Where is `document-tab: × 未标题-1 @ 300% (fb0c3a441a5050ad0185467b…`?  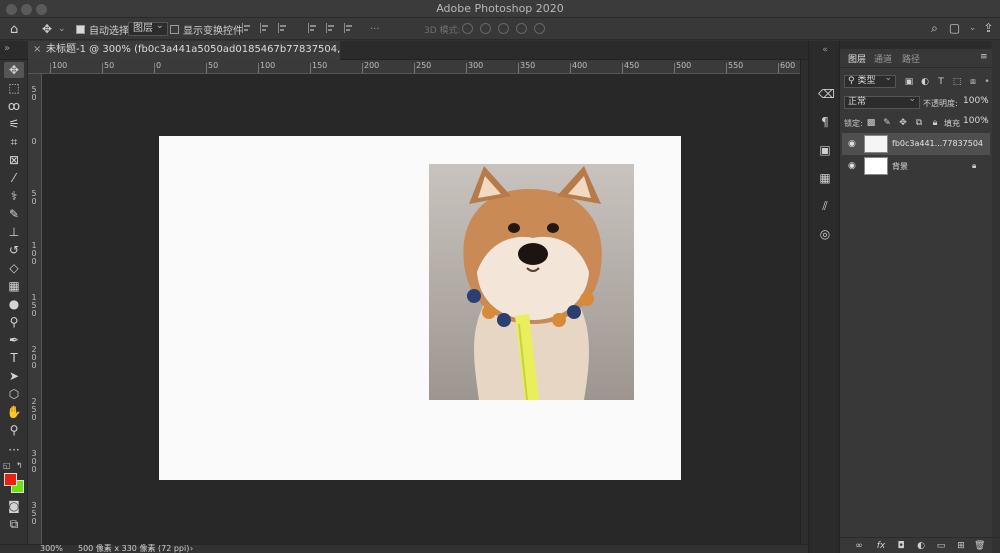 document-tab: × 未标题-1 @ 300% (fb0c3a441a5050ad0185467b… is located at coordinates (184, 50).